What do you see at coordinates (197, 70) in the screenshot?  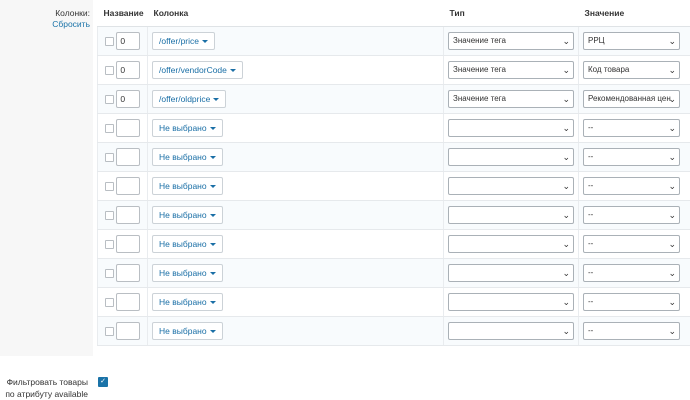 I see `column-dropdown-button: /offer/vendorCode` at bounding box center [197, 70].